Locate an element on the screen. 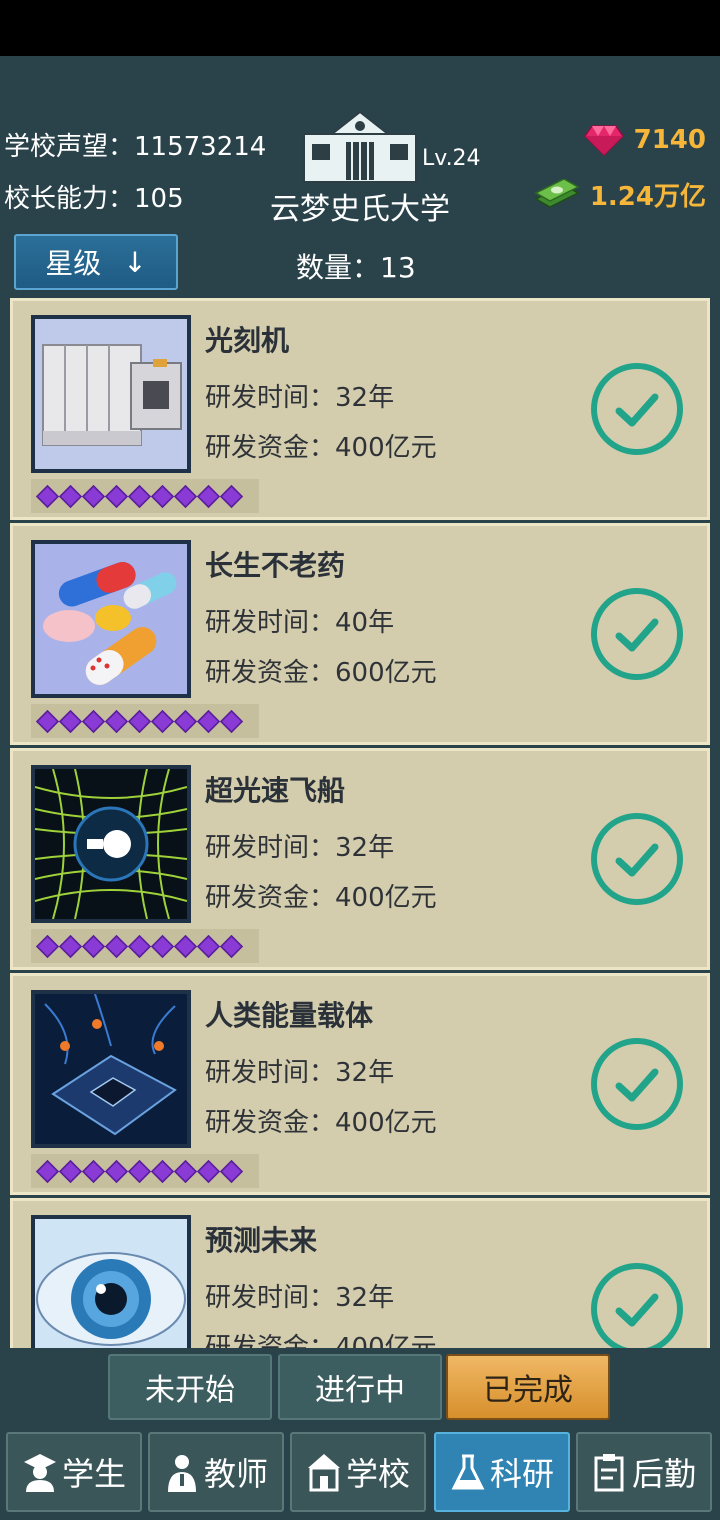 Image resolution: width=720 pixels, height=1520 pixels. research-name: 长生不老药 is located at coordinates (275, 565).